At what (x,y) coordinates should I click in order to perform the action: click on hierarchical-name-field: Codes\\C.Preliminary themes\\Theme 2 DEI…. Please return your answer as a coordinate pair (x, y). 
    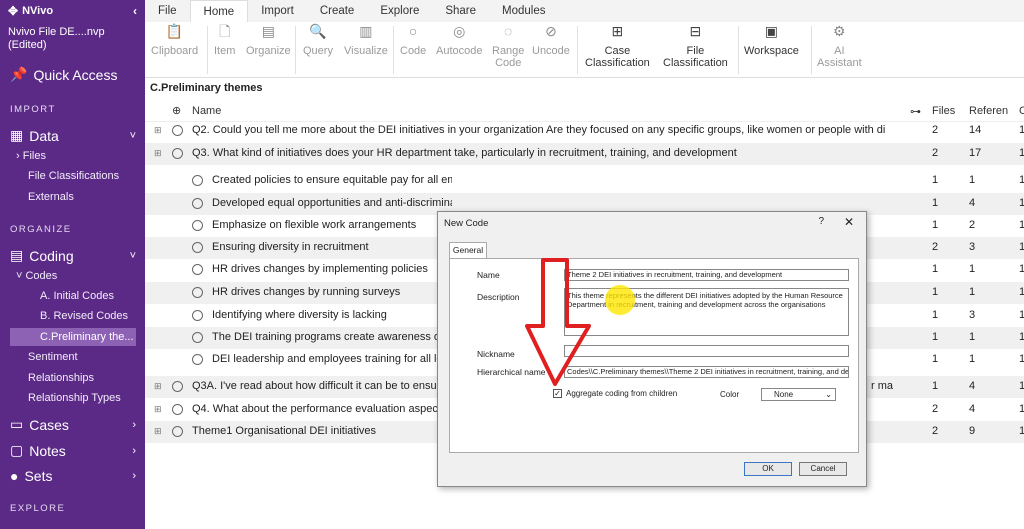
    Looking at the image, I should click on (706, 372).